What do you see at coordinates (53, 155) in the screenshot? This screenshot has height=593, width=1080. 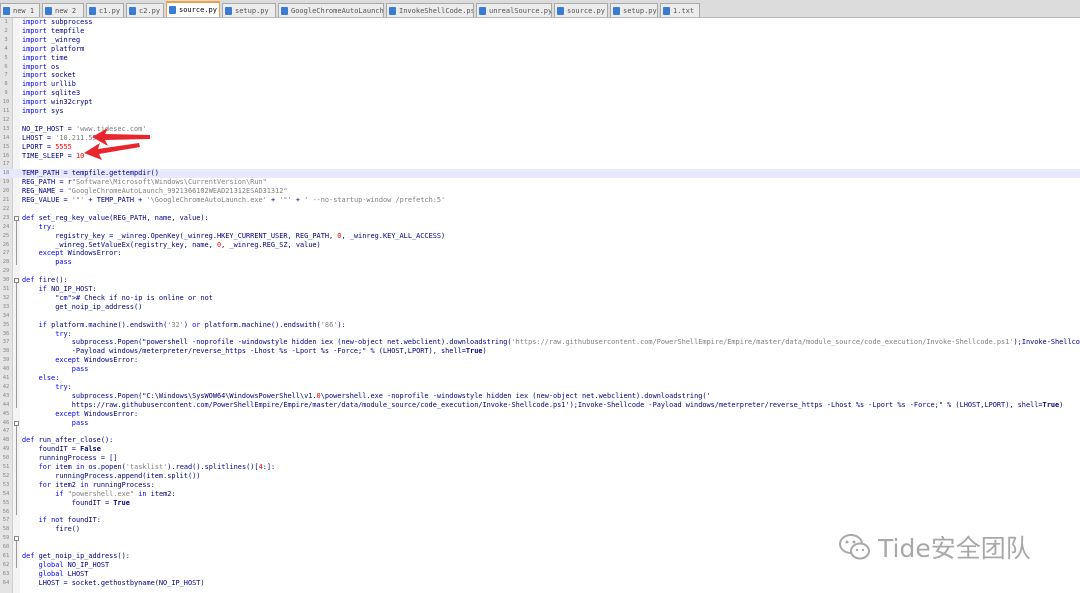 I see `code-text: TIME_SLEEP = 10` at bounding box center [53, 155].